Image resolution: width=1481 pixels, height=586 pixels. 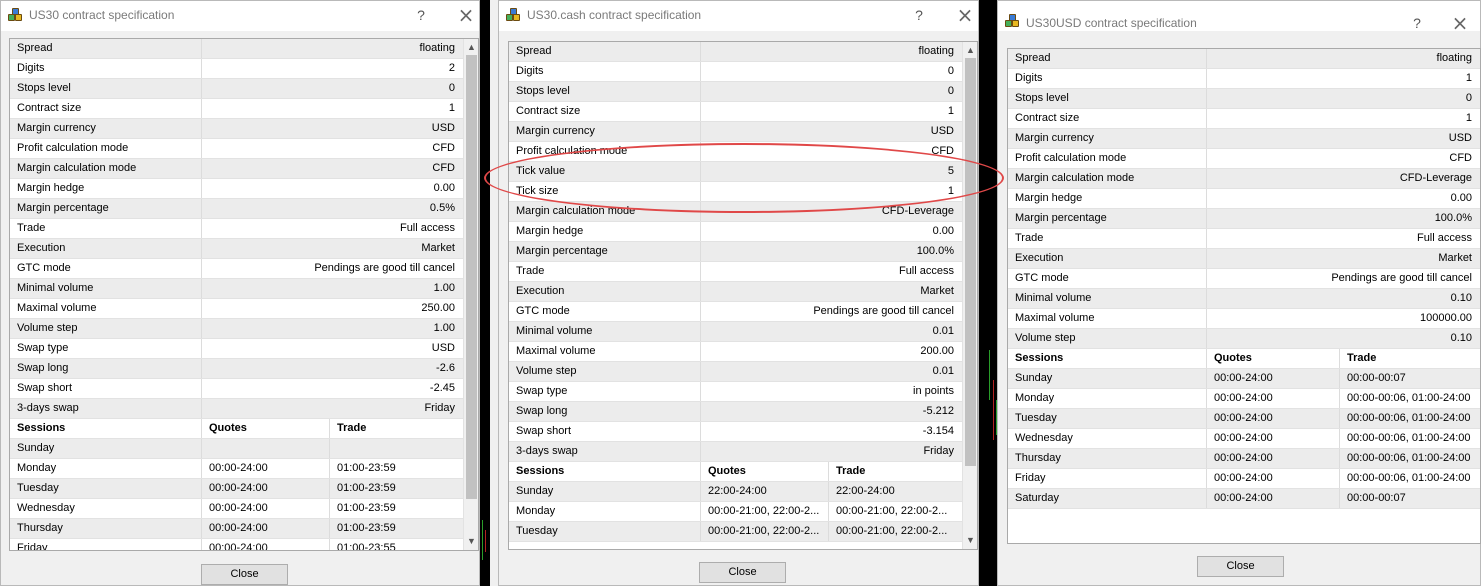 I want to click on spec-row: Execution Market, so click(x=236, y=249).